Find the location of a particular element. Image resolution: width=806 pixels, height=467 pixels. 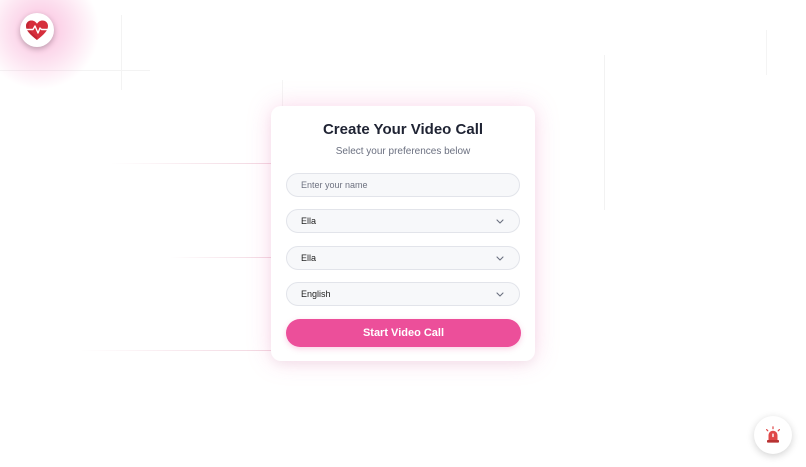

logo-glow is located at coordinates (50, 45).